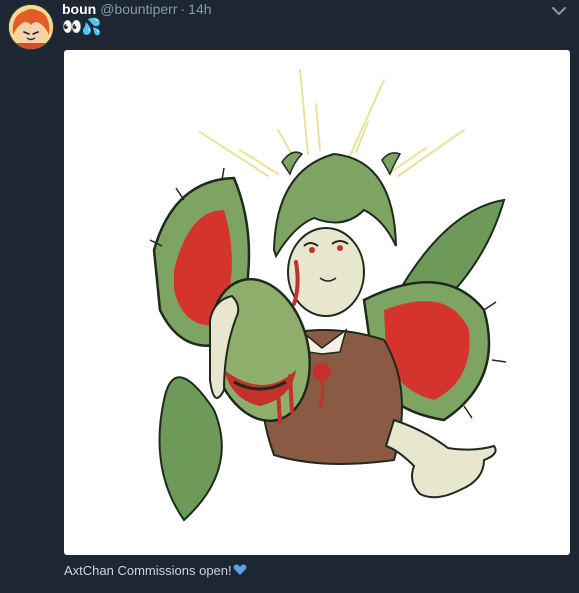 This screenshot has height=593, width=579. I want to click on caption-text: AxtChan Commissions open!, so click(148, 570).